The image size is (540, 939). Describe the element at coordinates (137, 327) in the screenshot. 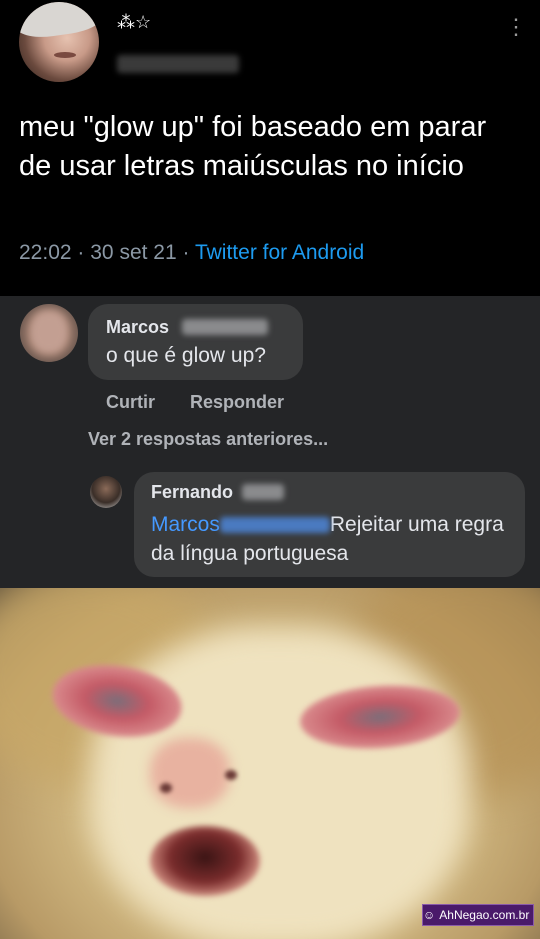

I see `comment-author: Marcos` at that location.